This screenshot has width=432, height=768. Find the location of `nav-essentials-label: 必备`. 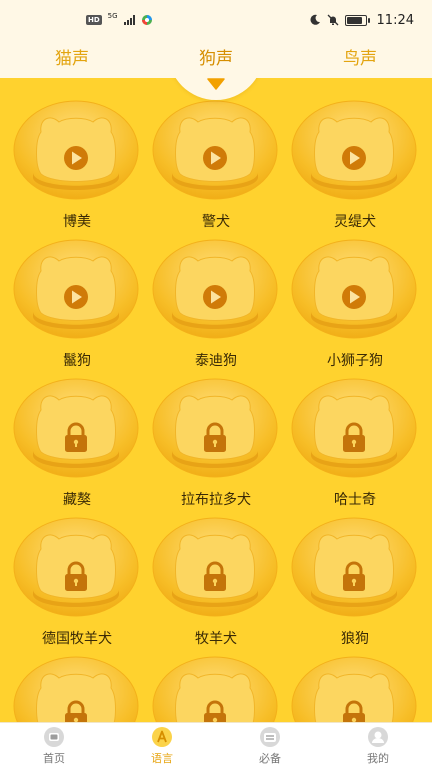

nav-essentials-label: 必备 is located at coordinates (270, 758).